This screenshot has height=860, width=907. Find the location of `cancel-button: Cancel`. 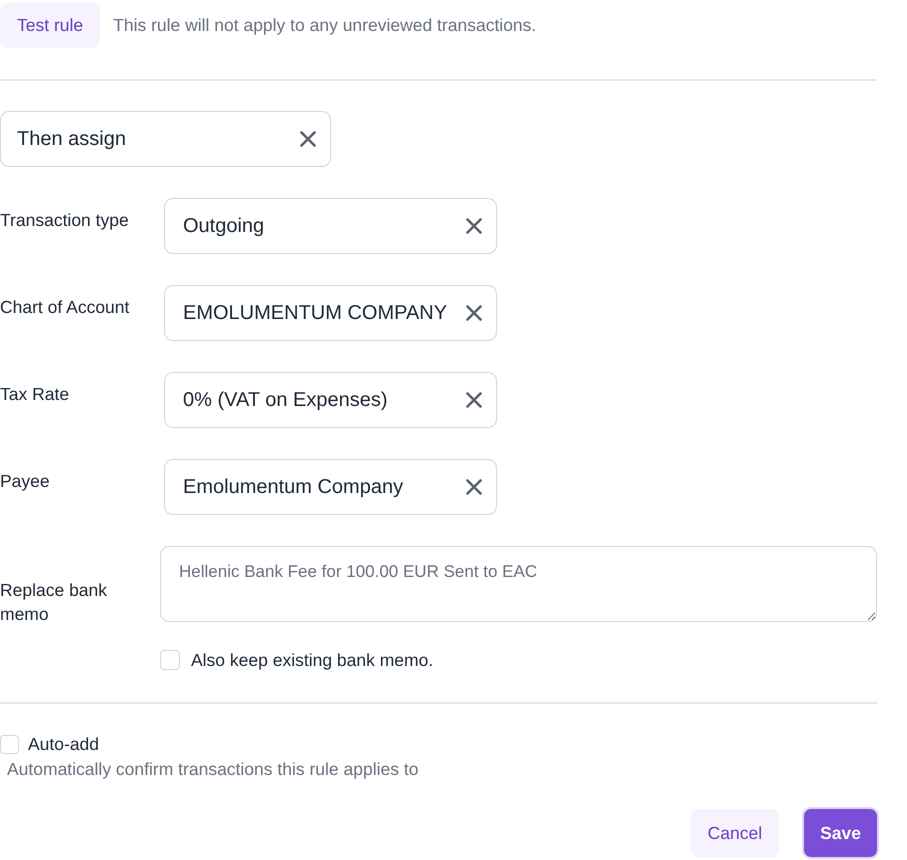

cancel-button: Cancel is located at coordinates (735, 833).